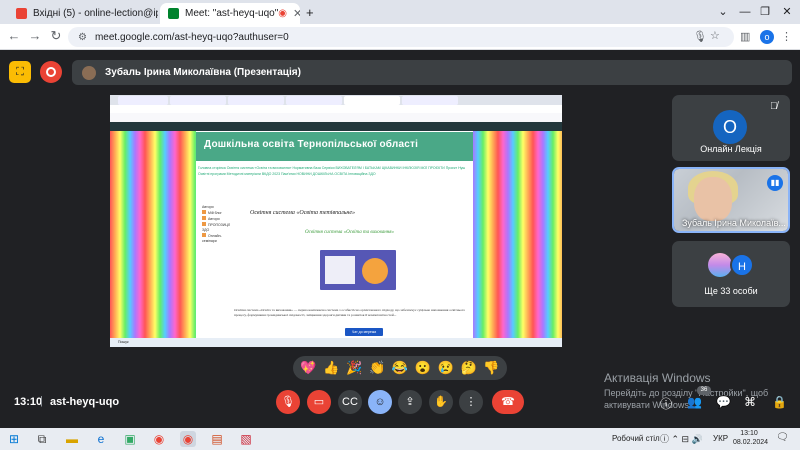 The height and width of the screenshot is (450, 800). Describe the element at coordinates (28, 402) in the screenshot. I see `meeting-time: 13:10` at that location.